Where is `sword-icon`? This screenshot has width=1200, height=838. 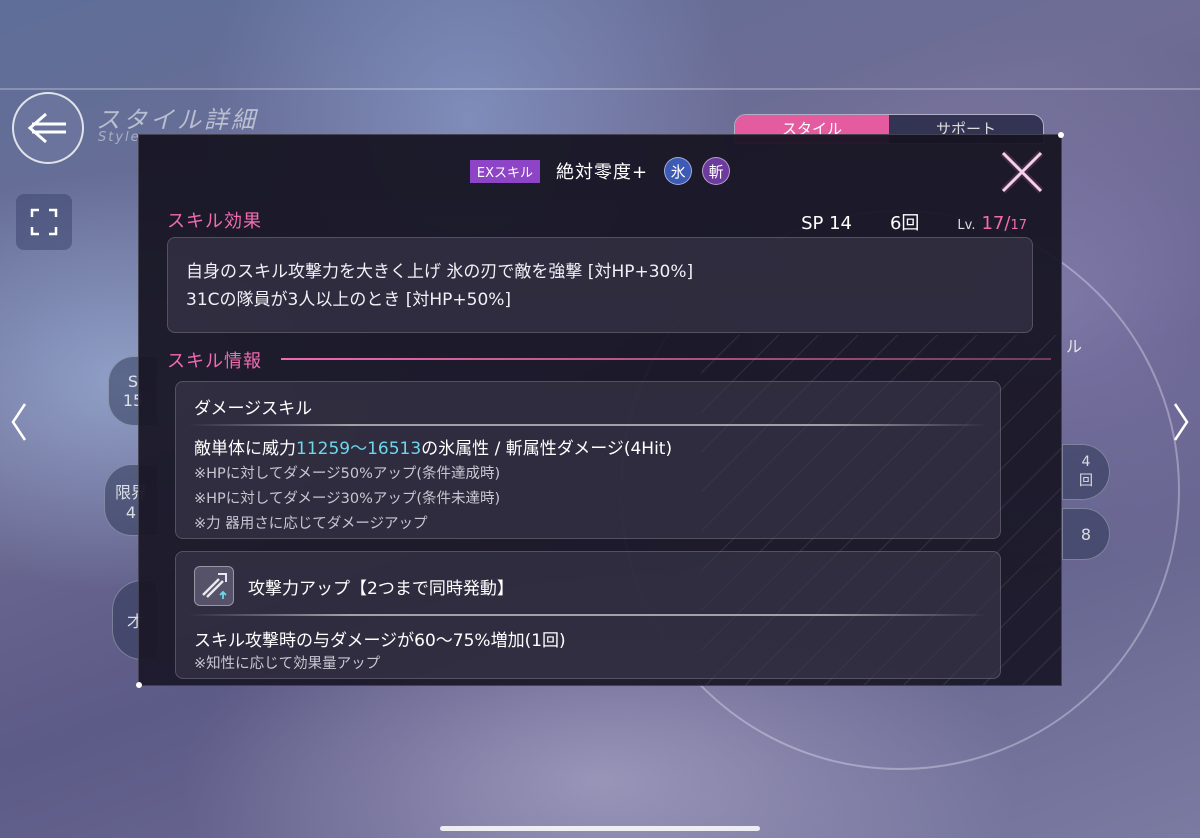
sword-icon is located at coordinates (214, 586).